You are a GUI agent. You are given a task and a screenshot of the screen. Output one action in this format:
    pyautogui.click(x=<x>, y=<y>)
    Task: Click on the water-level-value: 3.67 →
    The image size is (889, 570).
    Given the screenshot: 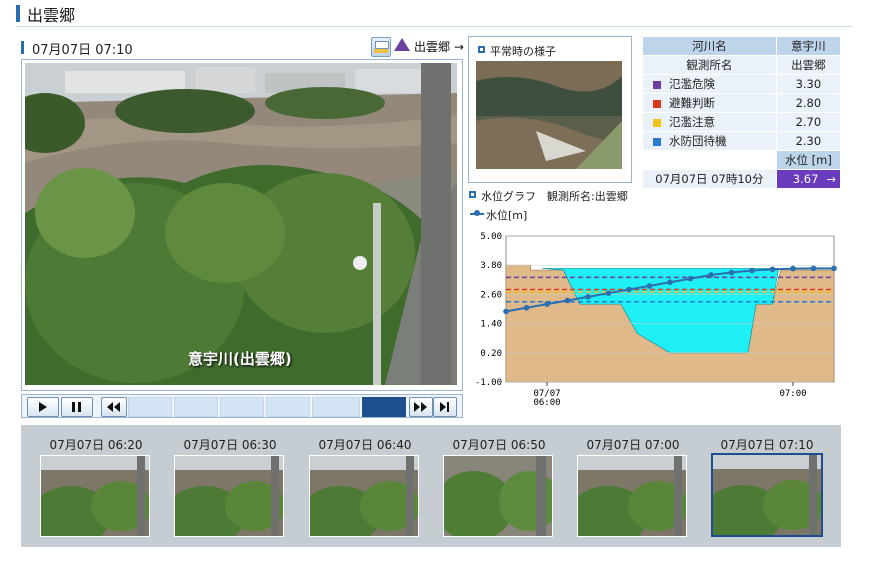 What is the action you would take?
    pyautogui.click(x=808, y=179)
    